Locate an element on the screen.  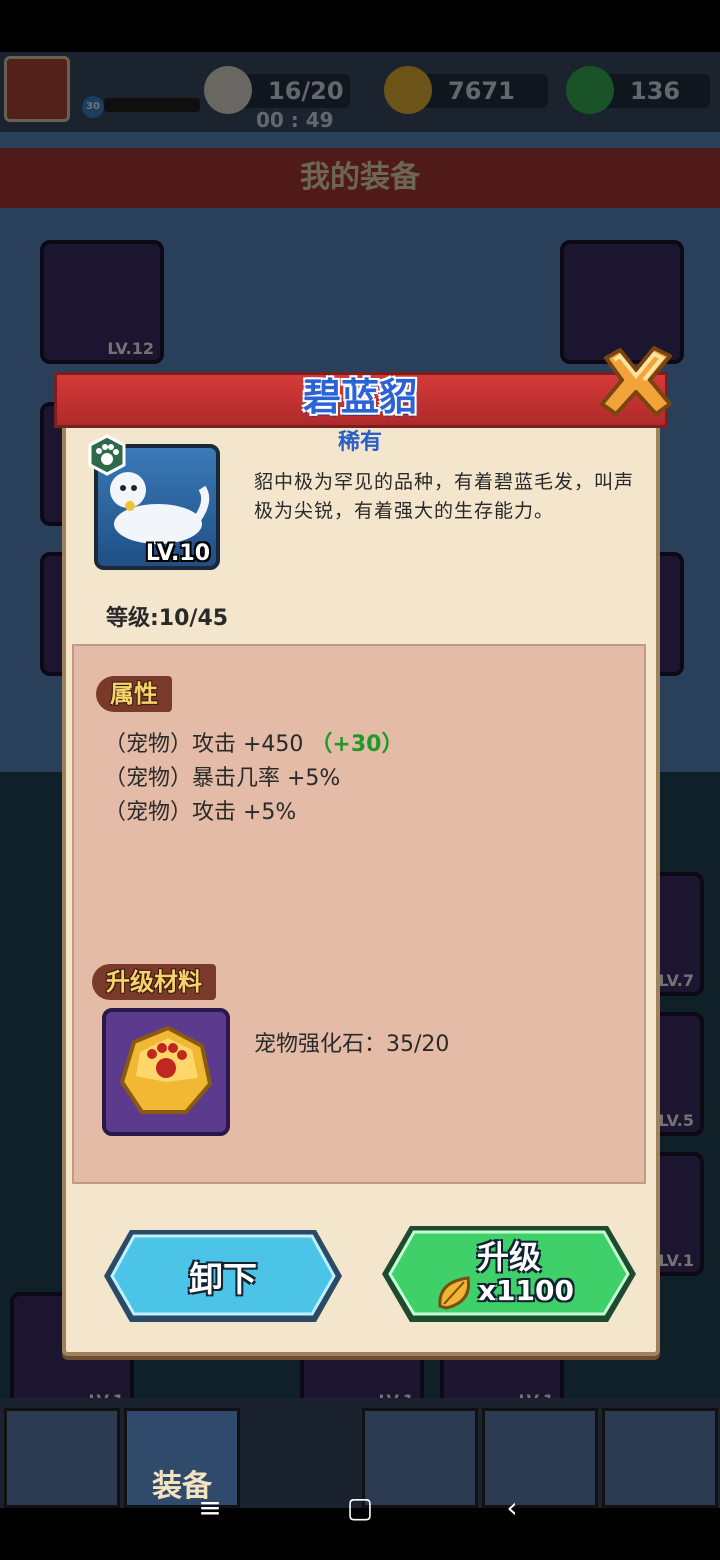
system-nav-bar: ≡ ▢ ‹ is located at coordinates (360, 1505).